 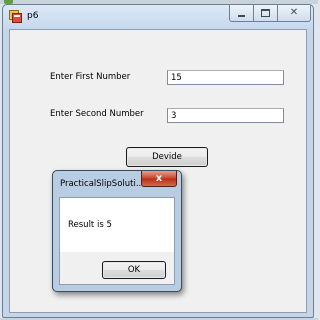 I want to click on message-box-title-bar: PracticalSlipSoluti... x, so click(x=117, y=182).